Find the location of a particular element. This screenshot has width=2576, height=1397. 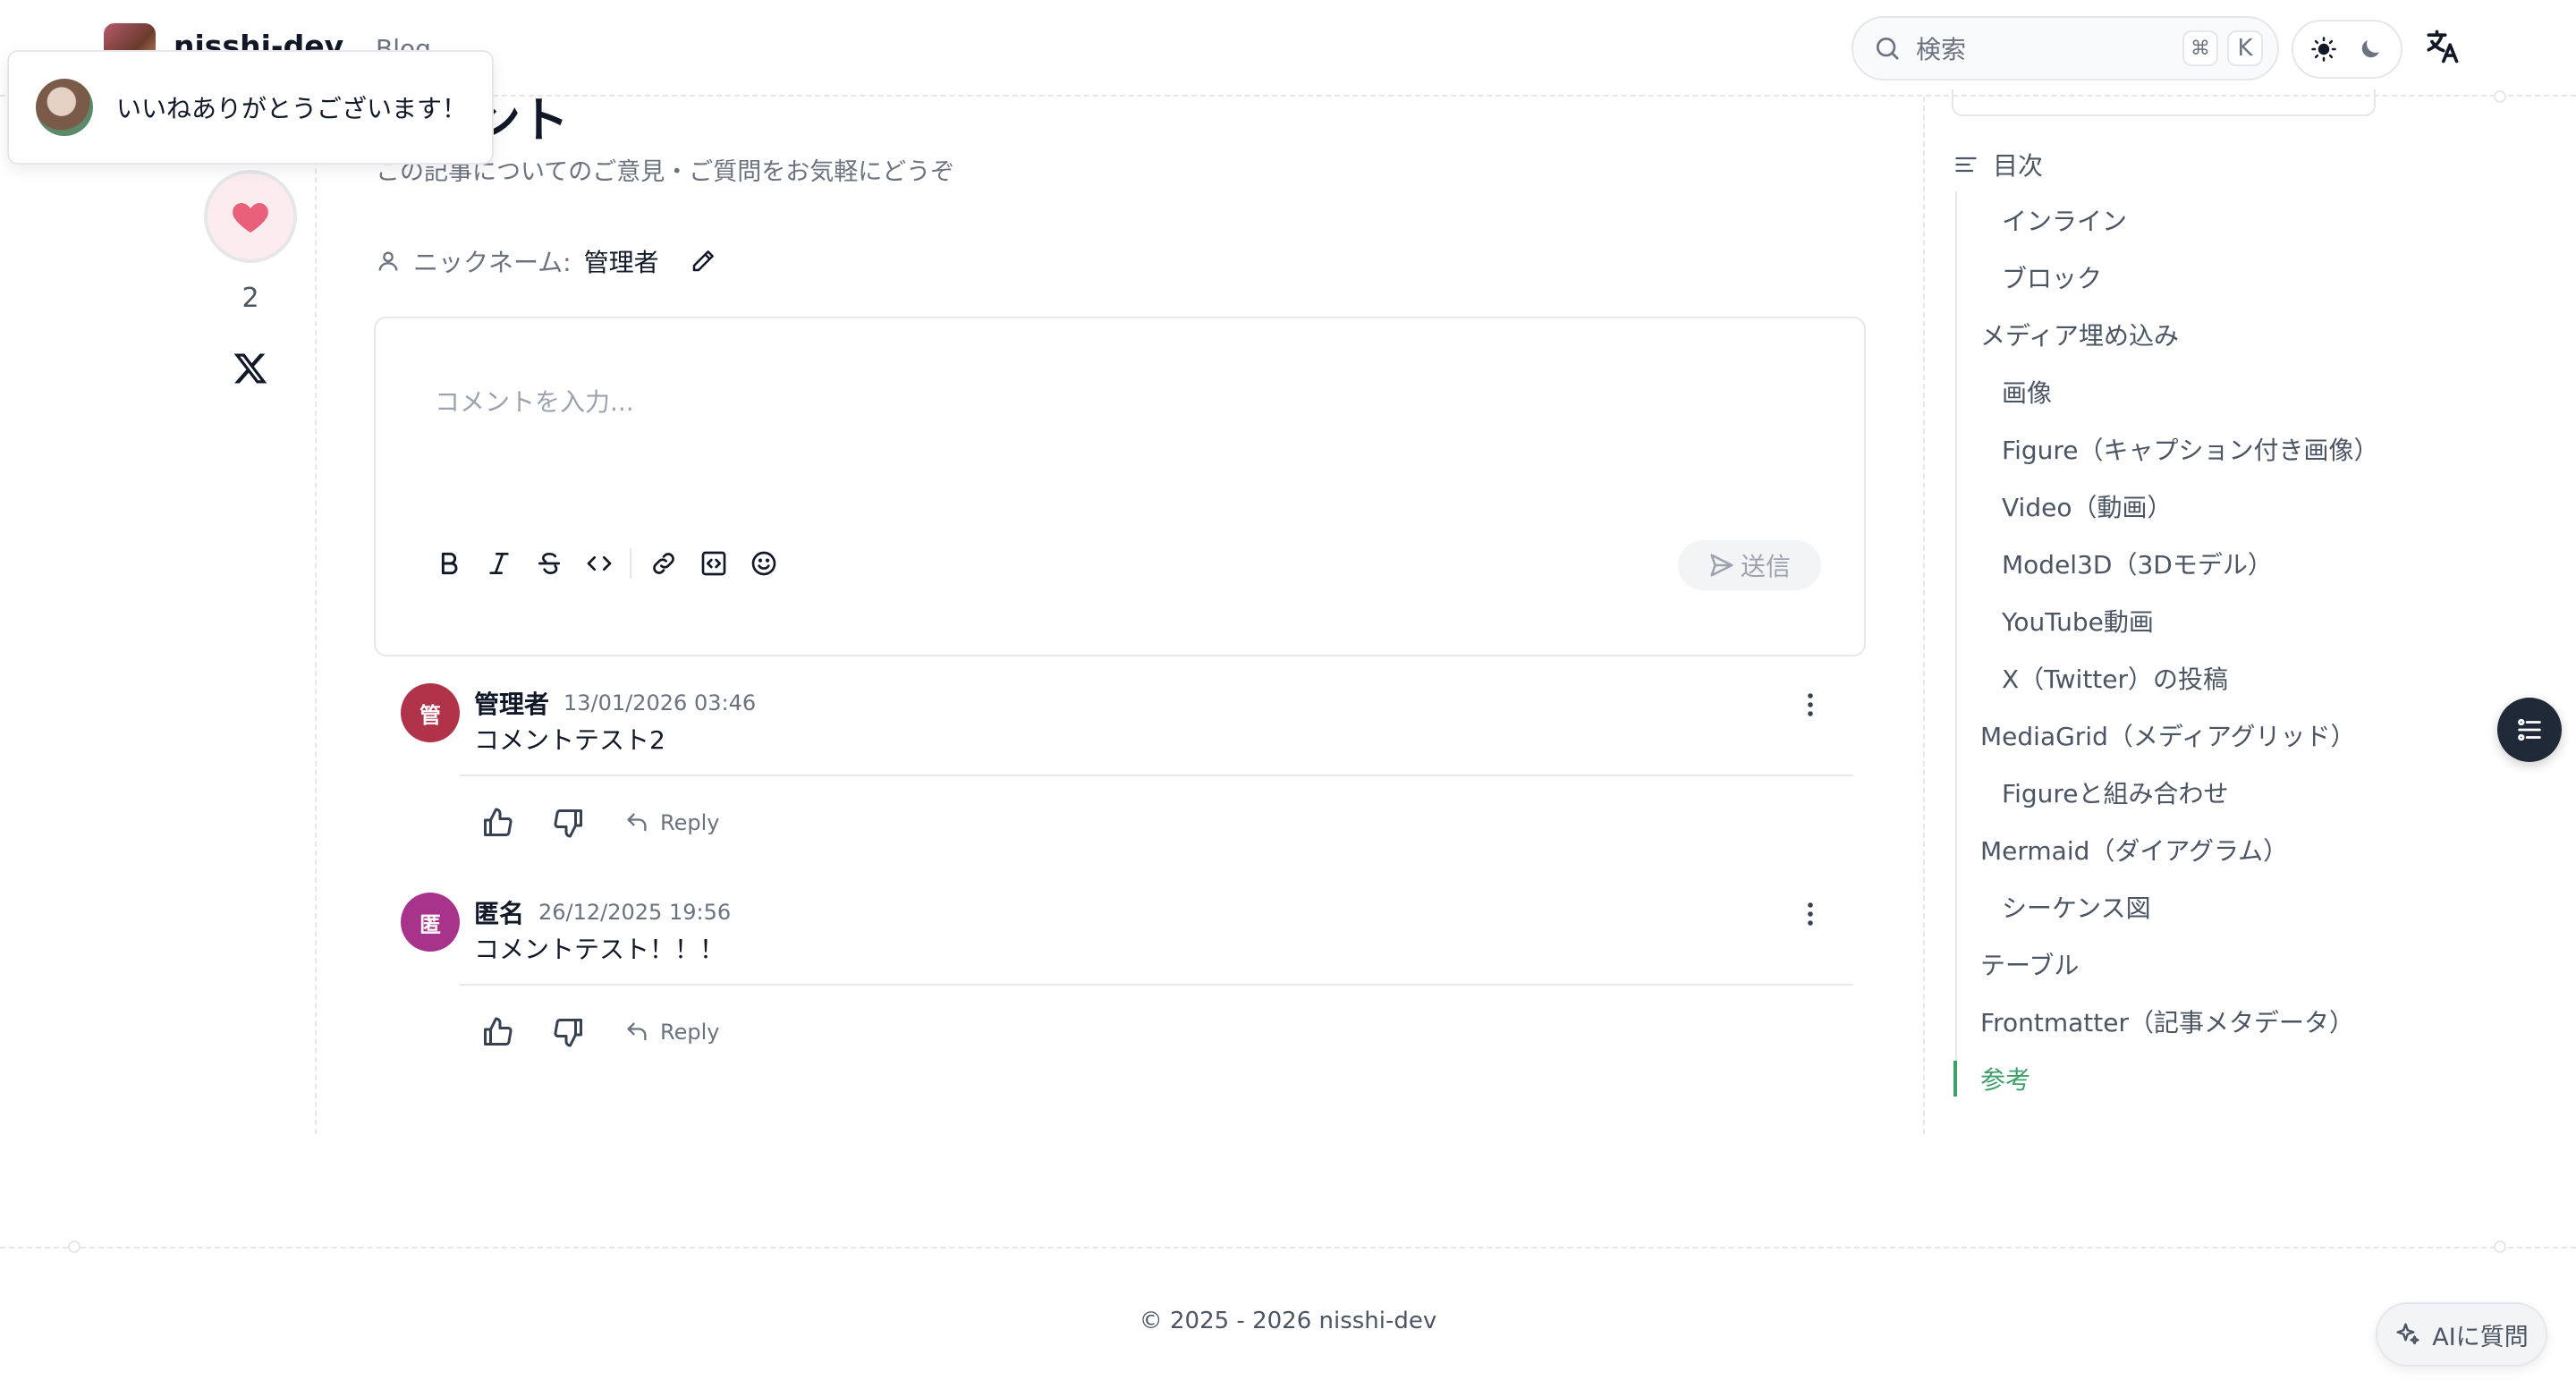

x-share-icon is located at coordinates (250, 368).